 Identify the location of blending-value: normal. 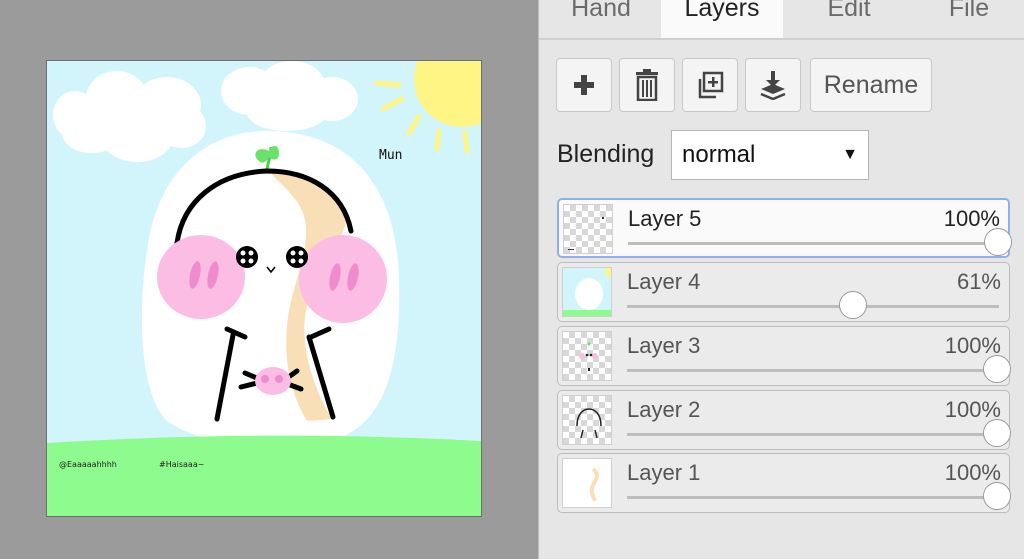
(719, 154).